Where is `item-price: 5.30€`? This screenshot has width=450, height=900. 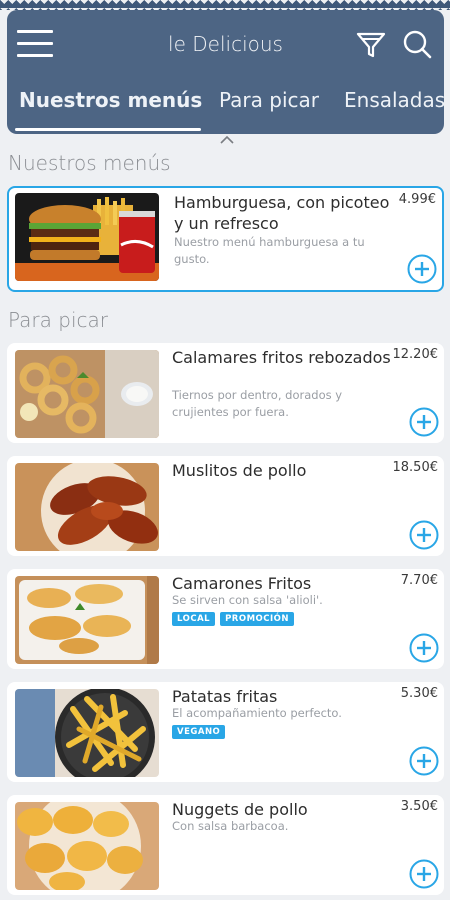 item-price: 5.30€ is located at coordinates (419, 693).